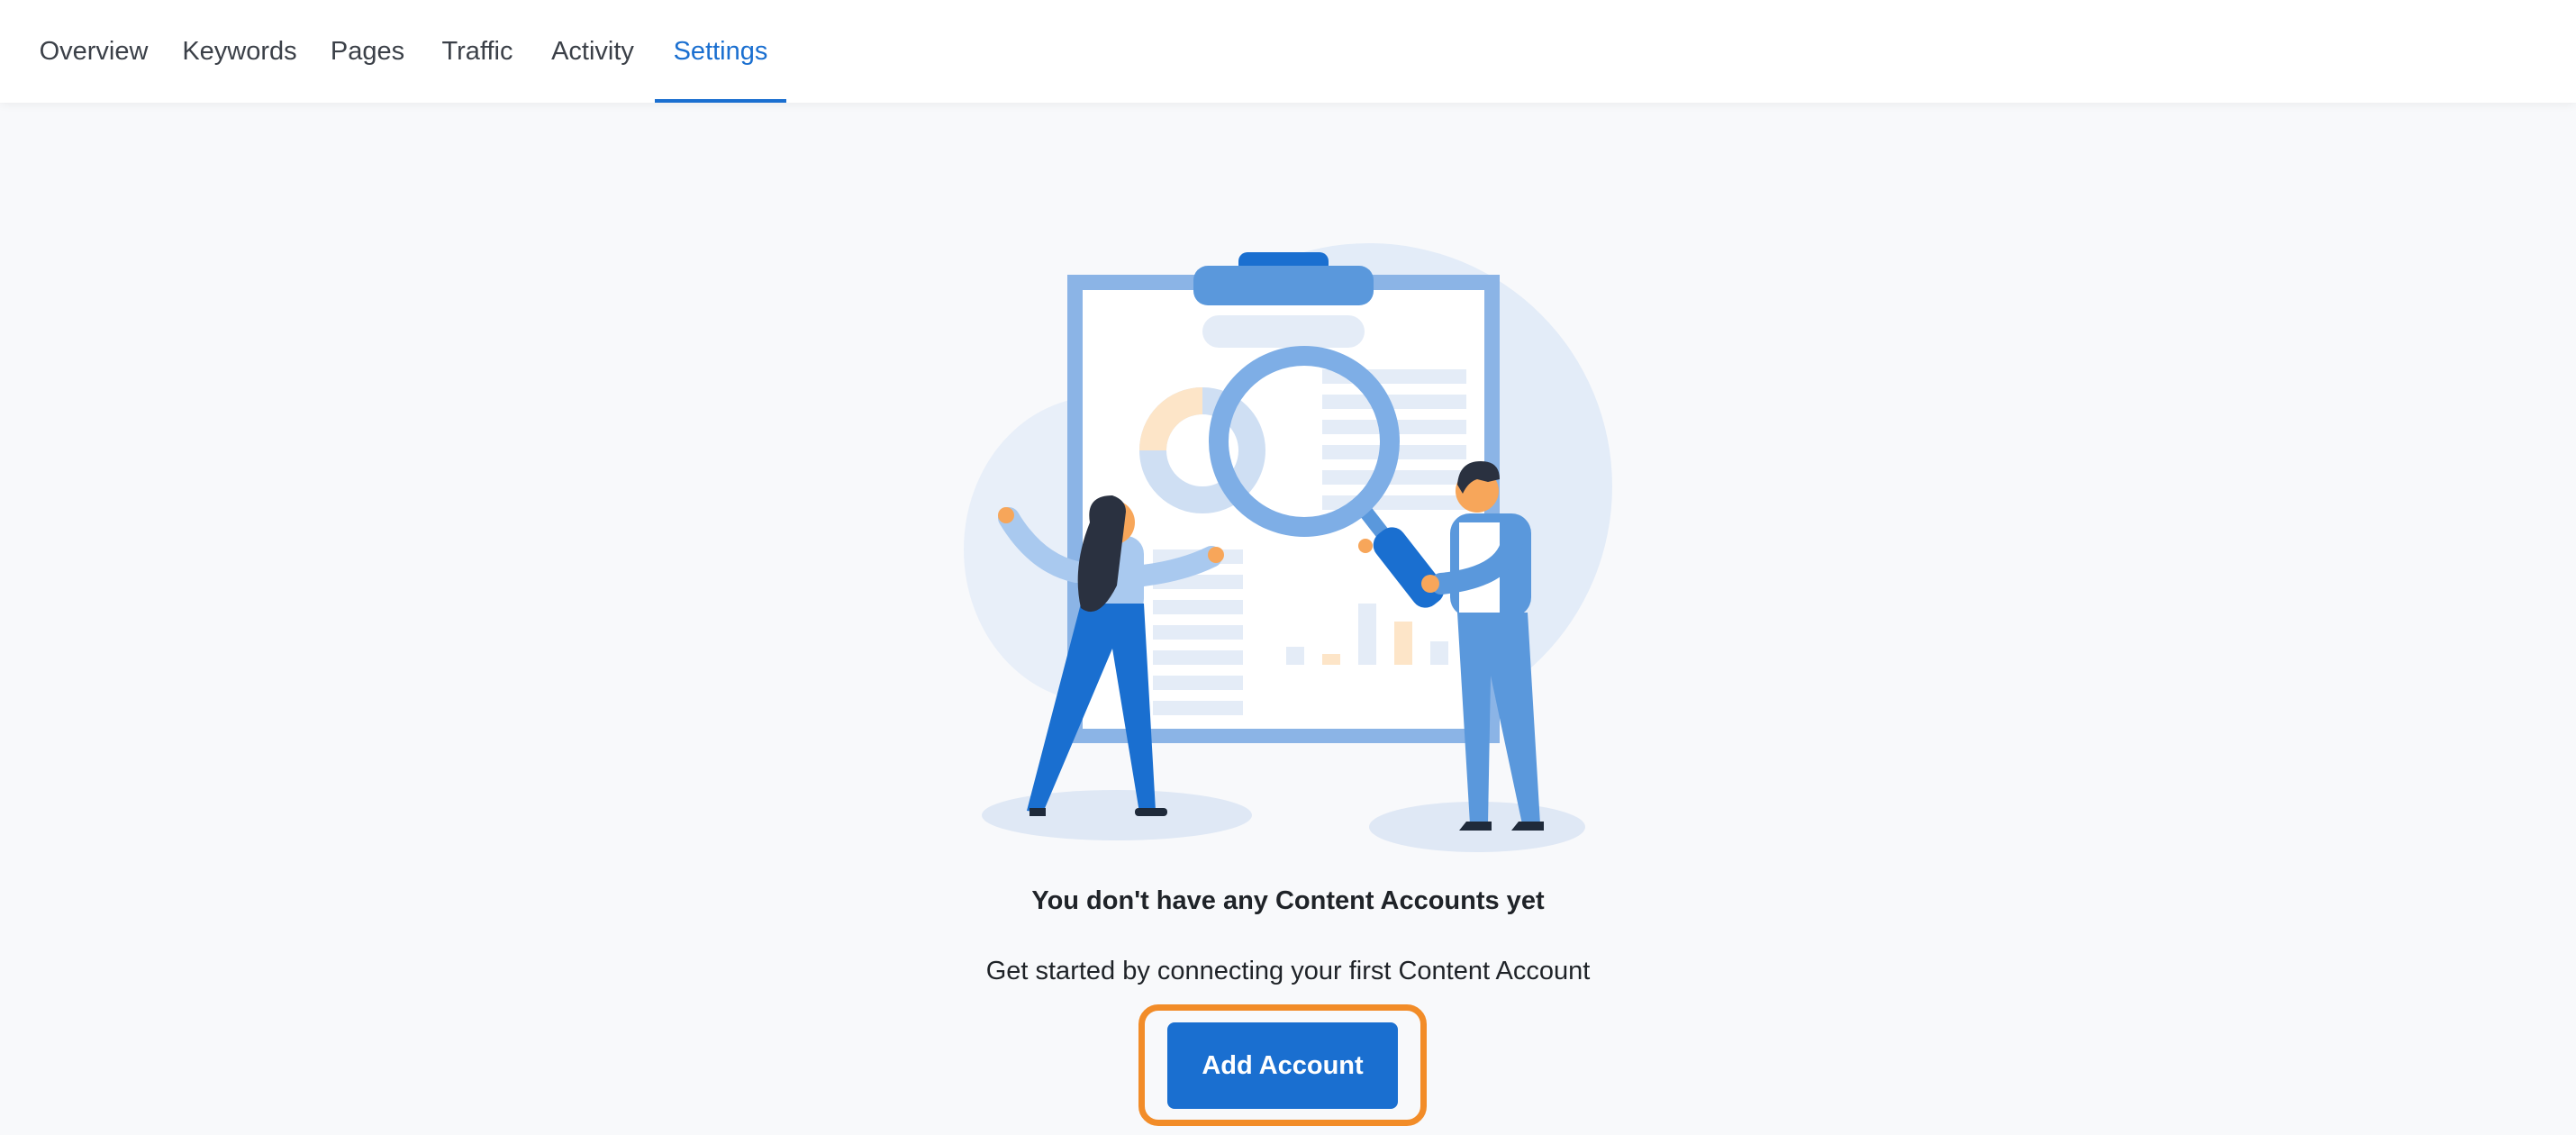 The width and height of the screenshot is (2576, 1135). I want to click on empty-state-title: You don't have any Content Accounts yet, so click(1288, 900).